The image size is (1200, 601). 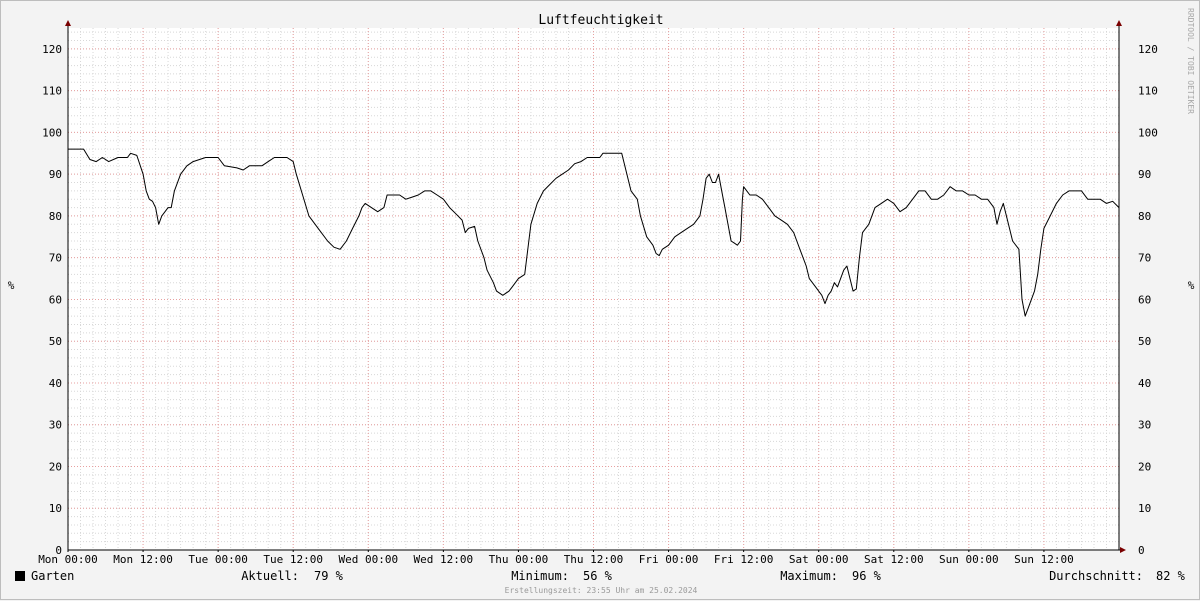 I want to click on stat-min-label: Minimum:, so click(x=540, y=576).